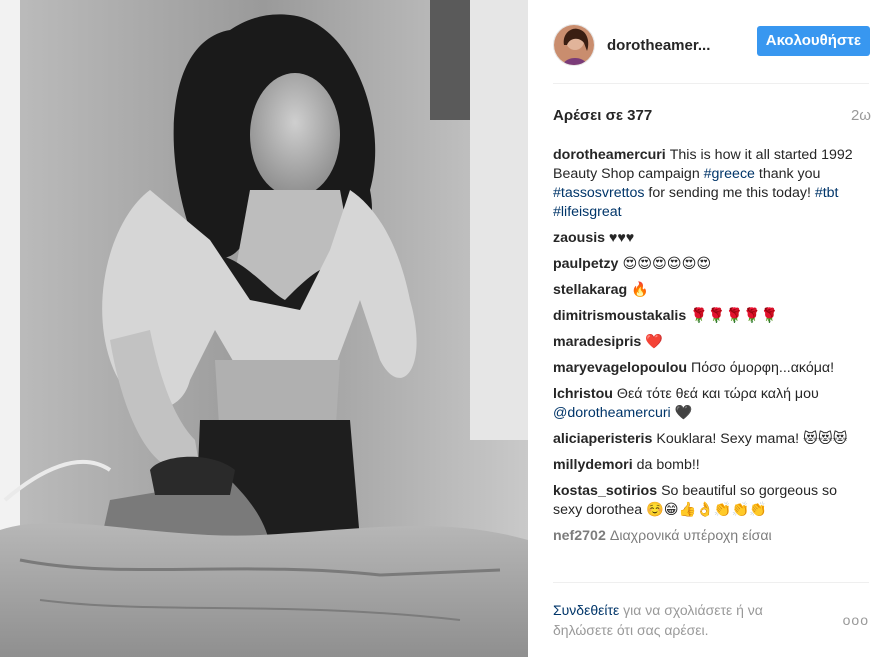  Describe the element at coordinates (620, 368) in the screenshot. I see `comment-username: maryevagelopoulou` at that location.